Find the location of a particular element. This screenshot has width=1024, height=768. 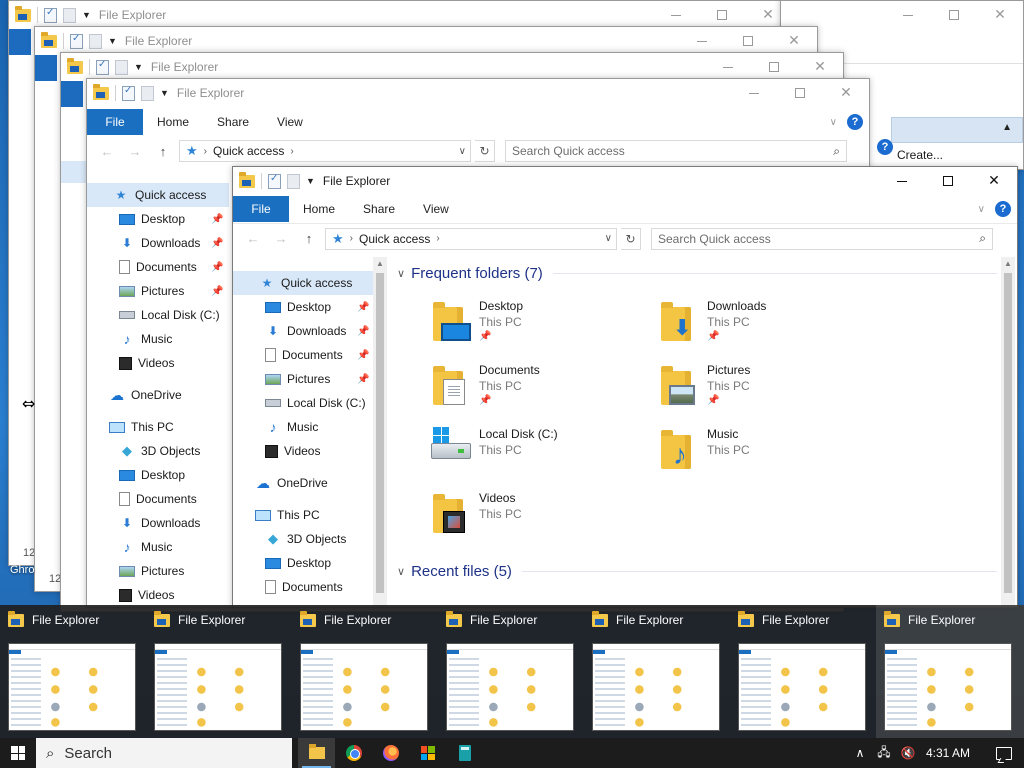

title-bar: ✕ is located at coordinates (902, 15).